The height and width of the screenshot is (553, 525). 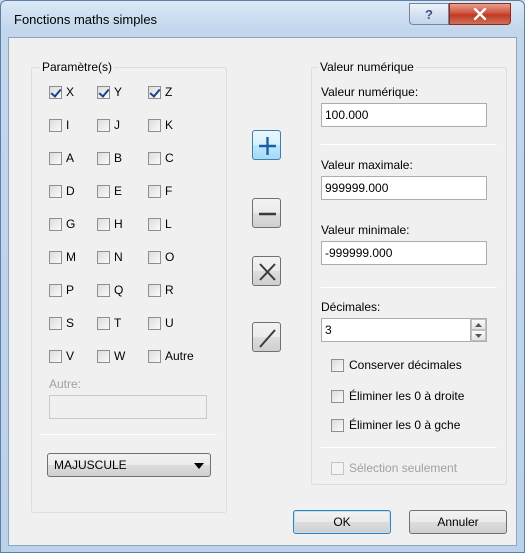 I want to click on eliminer-gauche-label: Éliminer les 0 à gche, so click(x=405, y=425).